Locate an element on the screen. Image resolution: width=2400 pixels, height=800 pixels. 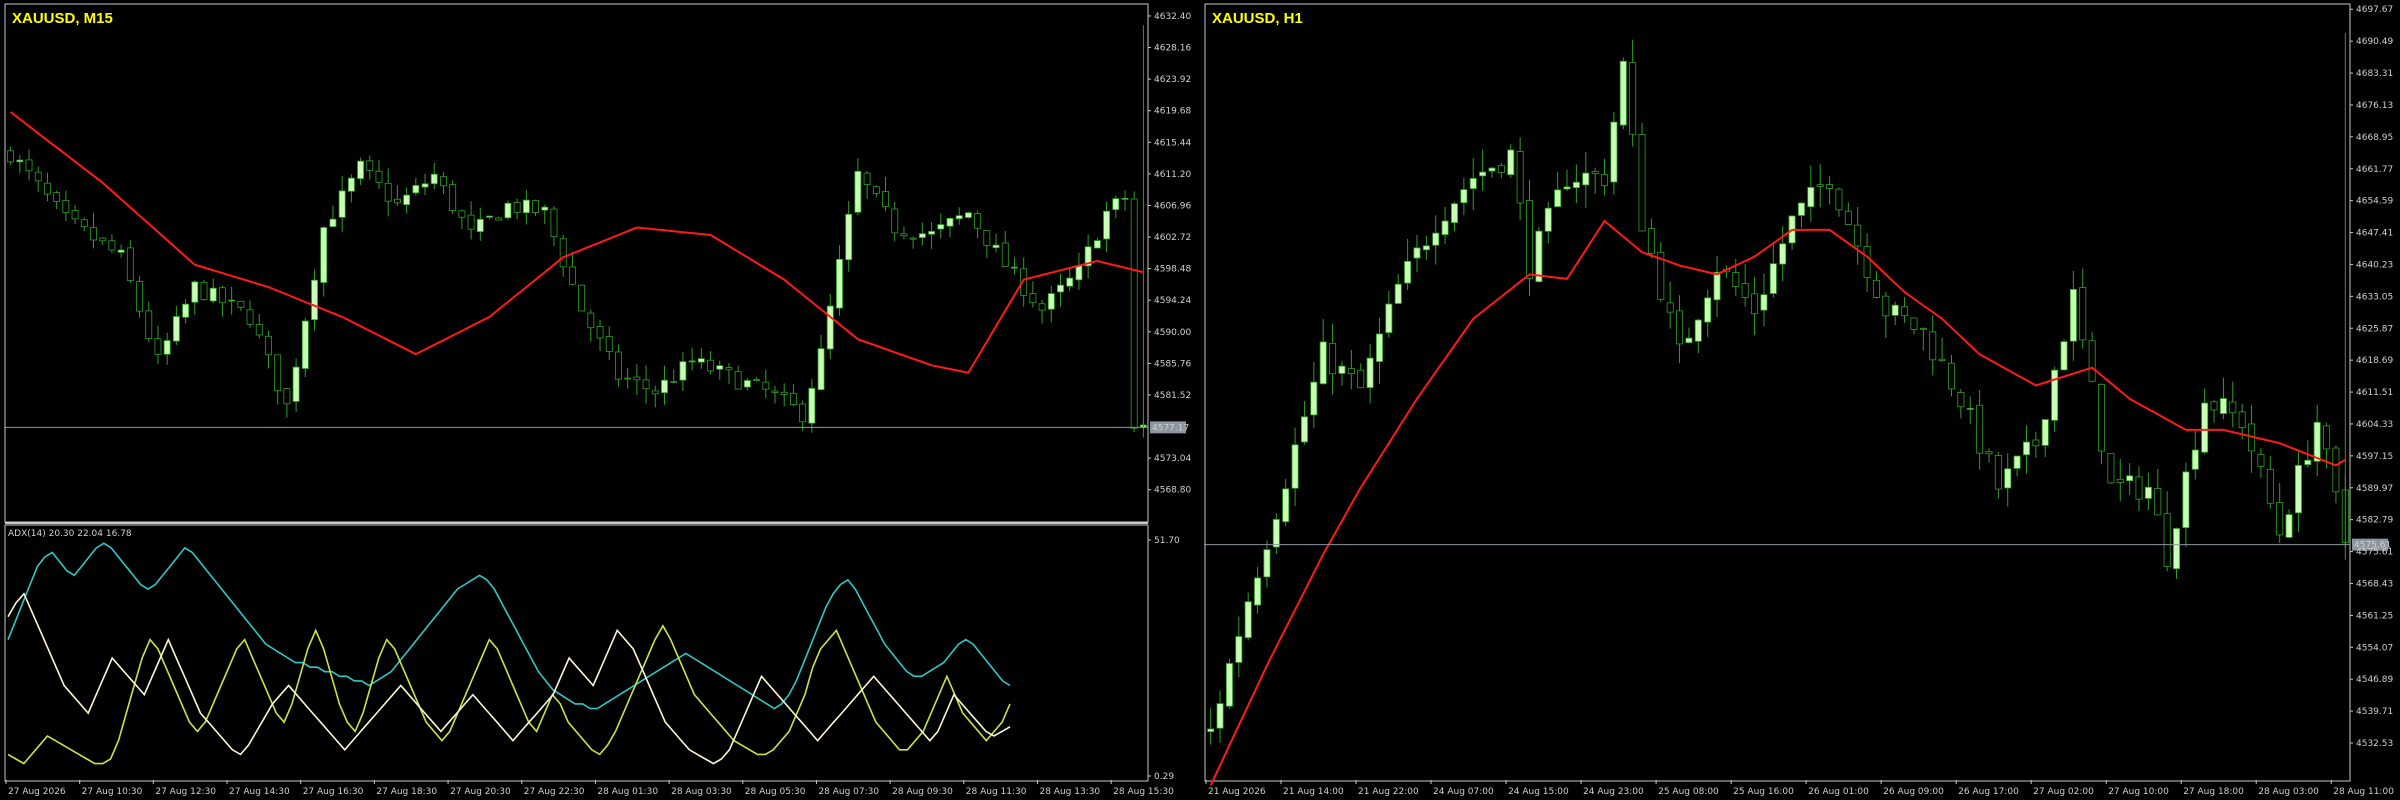
adx-indicator-label: ADX(14) 20.30 22.04 16.78 is located at coordinates (70, 534).